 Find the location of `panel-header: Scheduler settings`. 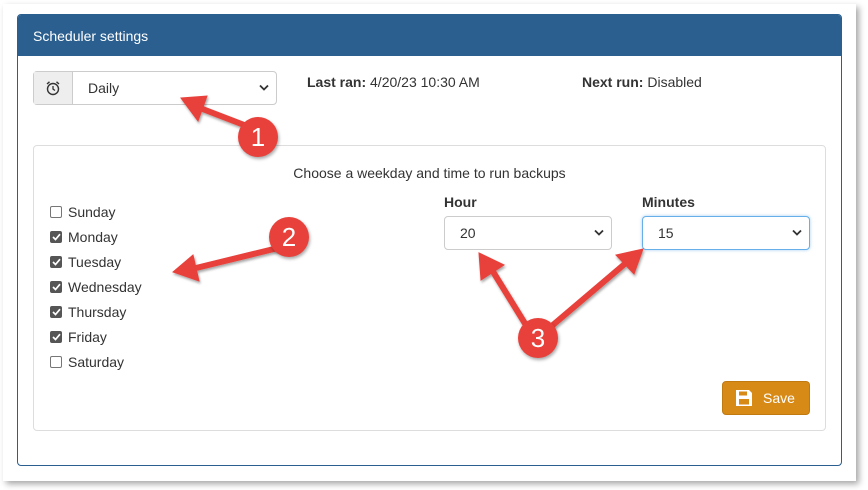

panel-header: Scheduler settings is located at coordinates (429, 35).